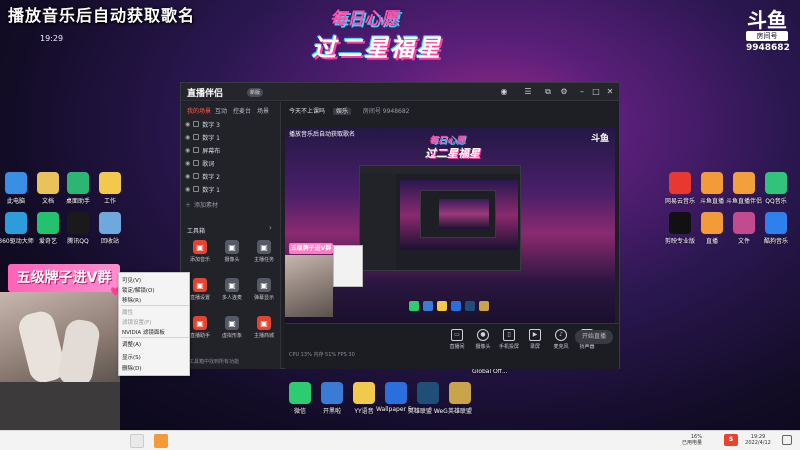 Image resolution: width=800 pixels, height=450 pixels. I want to click on daily-wish-goal: 过二星福星, so click(377, 48).